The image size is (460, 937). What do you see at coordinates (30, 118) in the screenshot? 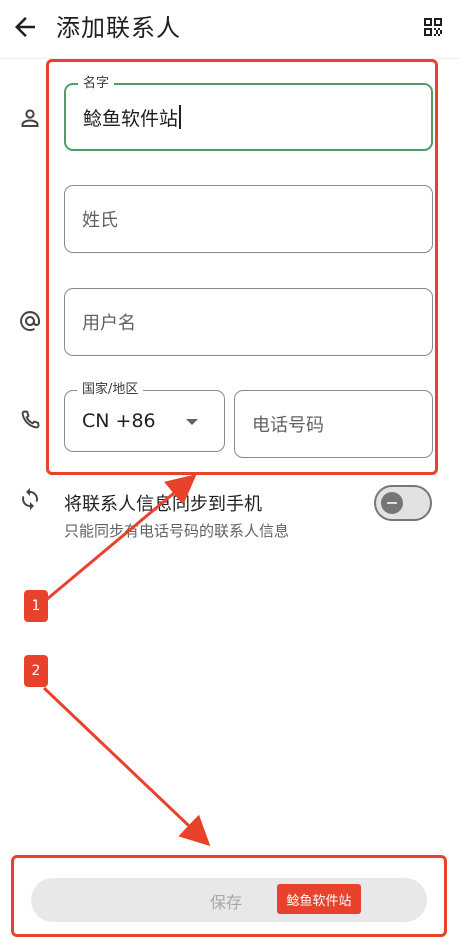
I see `person-icon` at bounding box center [30, 118].